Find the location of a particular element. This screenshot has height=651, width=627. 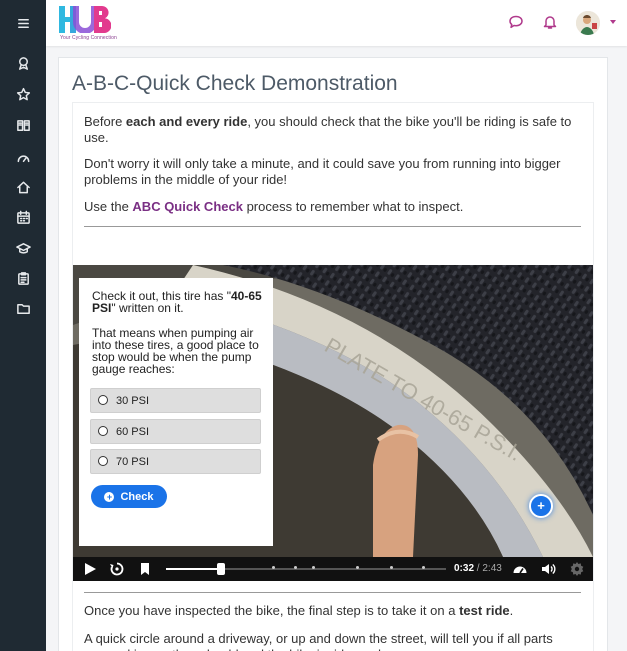

user-menu-caret-icon is located at coordinates (613, 22).